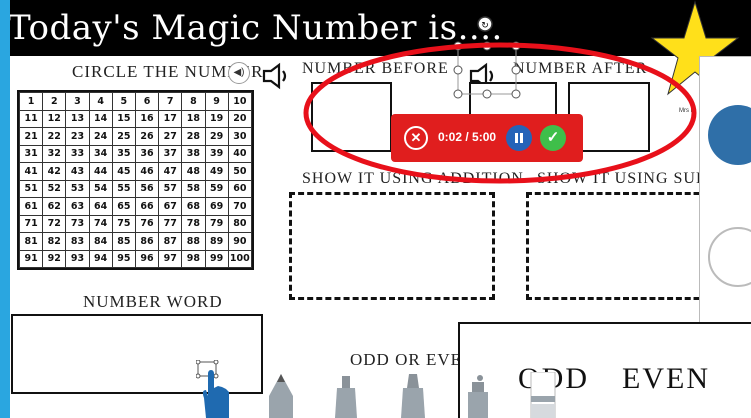 Image resolution: width=751 pixels, height=418 pixels. Describe the element at coordinates (54, 188) in the screenshot. I see `grid-cell: 52` at that location.